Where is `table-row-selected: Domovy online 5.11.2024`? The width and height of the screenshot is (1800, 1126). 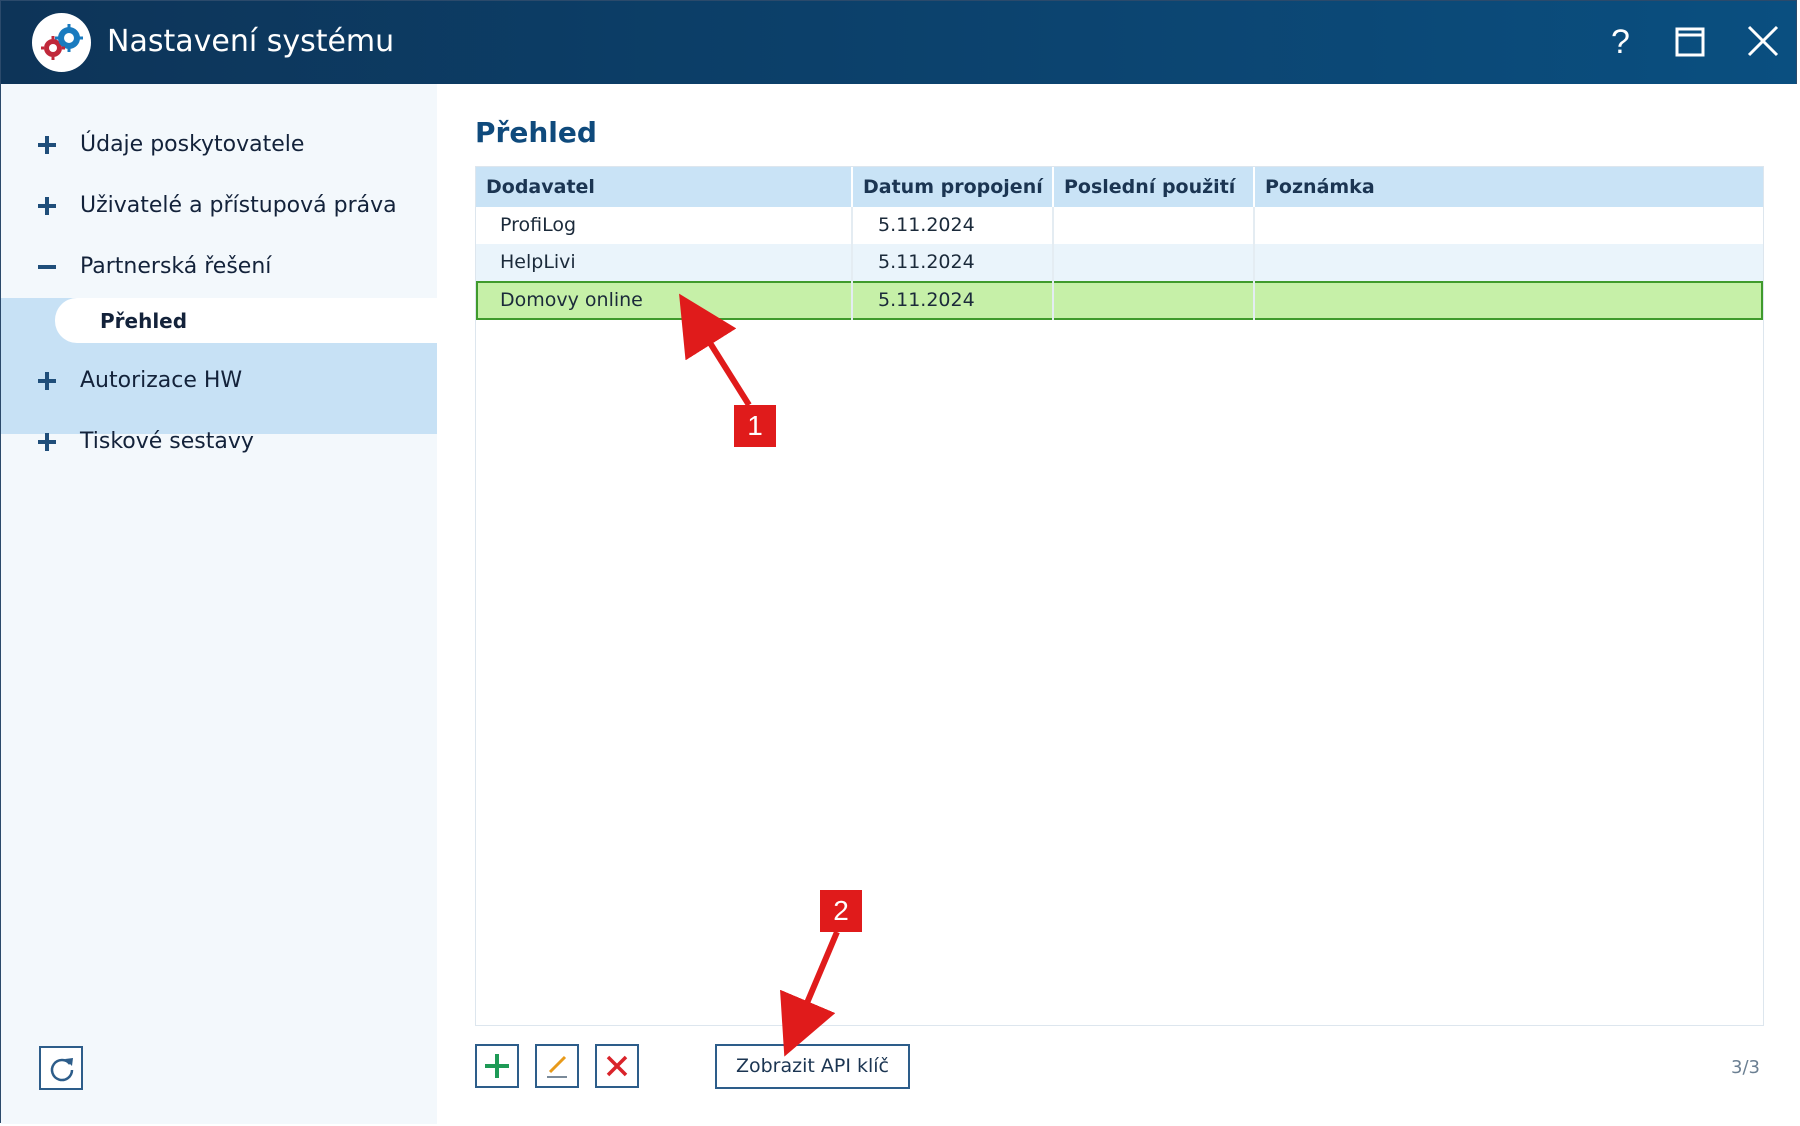 table-row-selected: Domovy online 5.11.2024 is located at coordinates (1119, 300).